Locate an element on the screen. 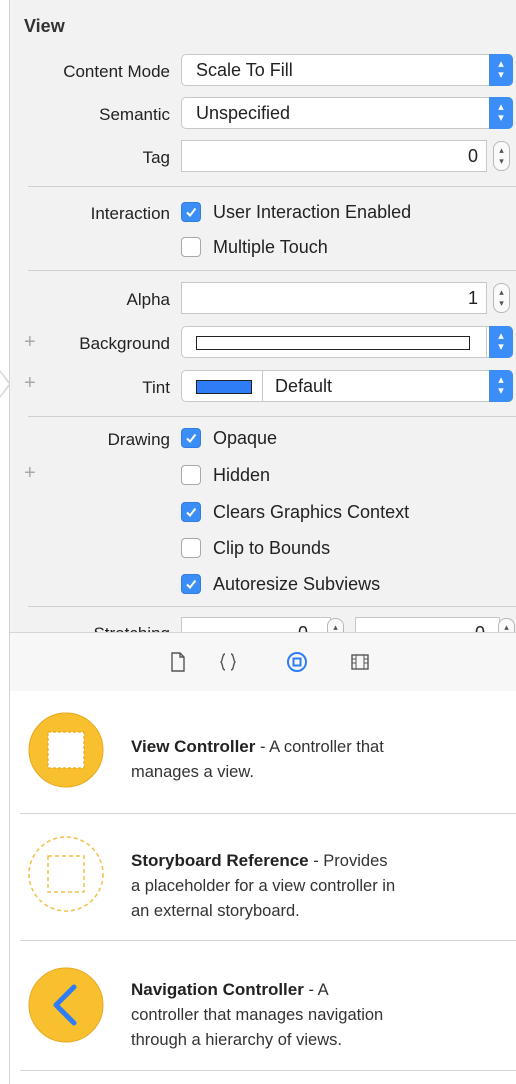 The image size is (516, 1084). item-description: A is located at coordinates (323, 990).